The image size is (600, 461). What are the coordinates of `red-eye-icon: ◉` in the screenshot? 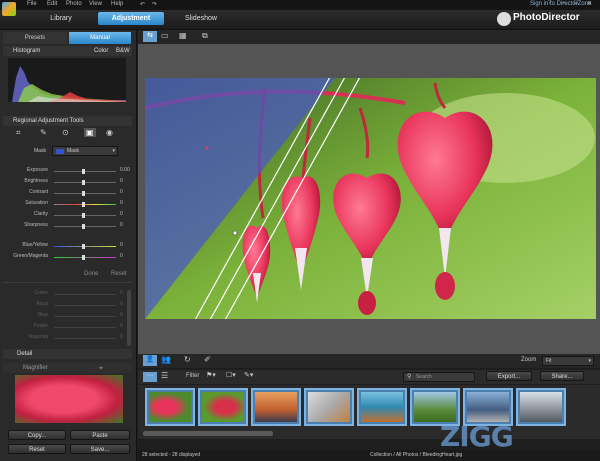 It's located at (109, 132).